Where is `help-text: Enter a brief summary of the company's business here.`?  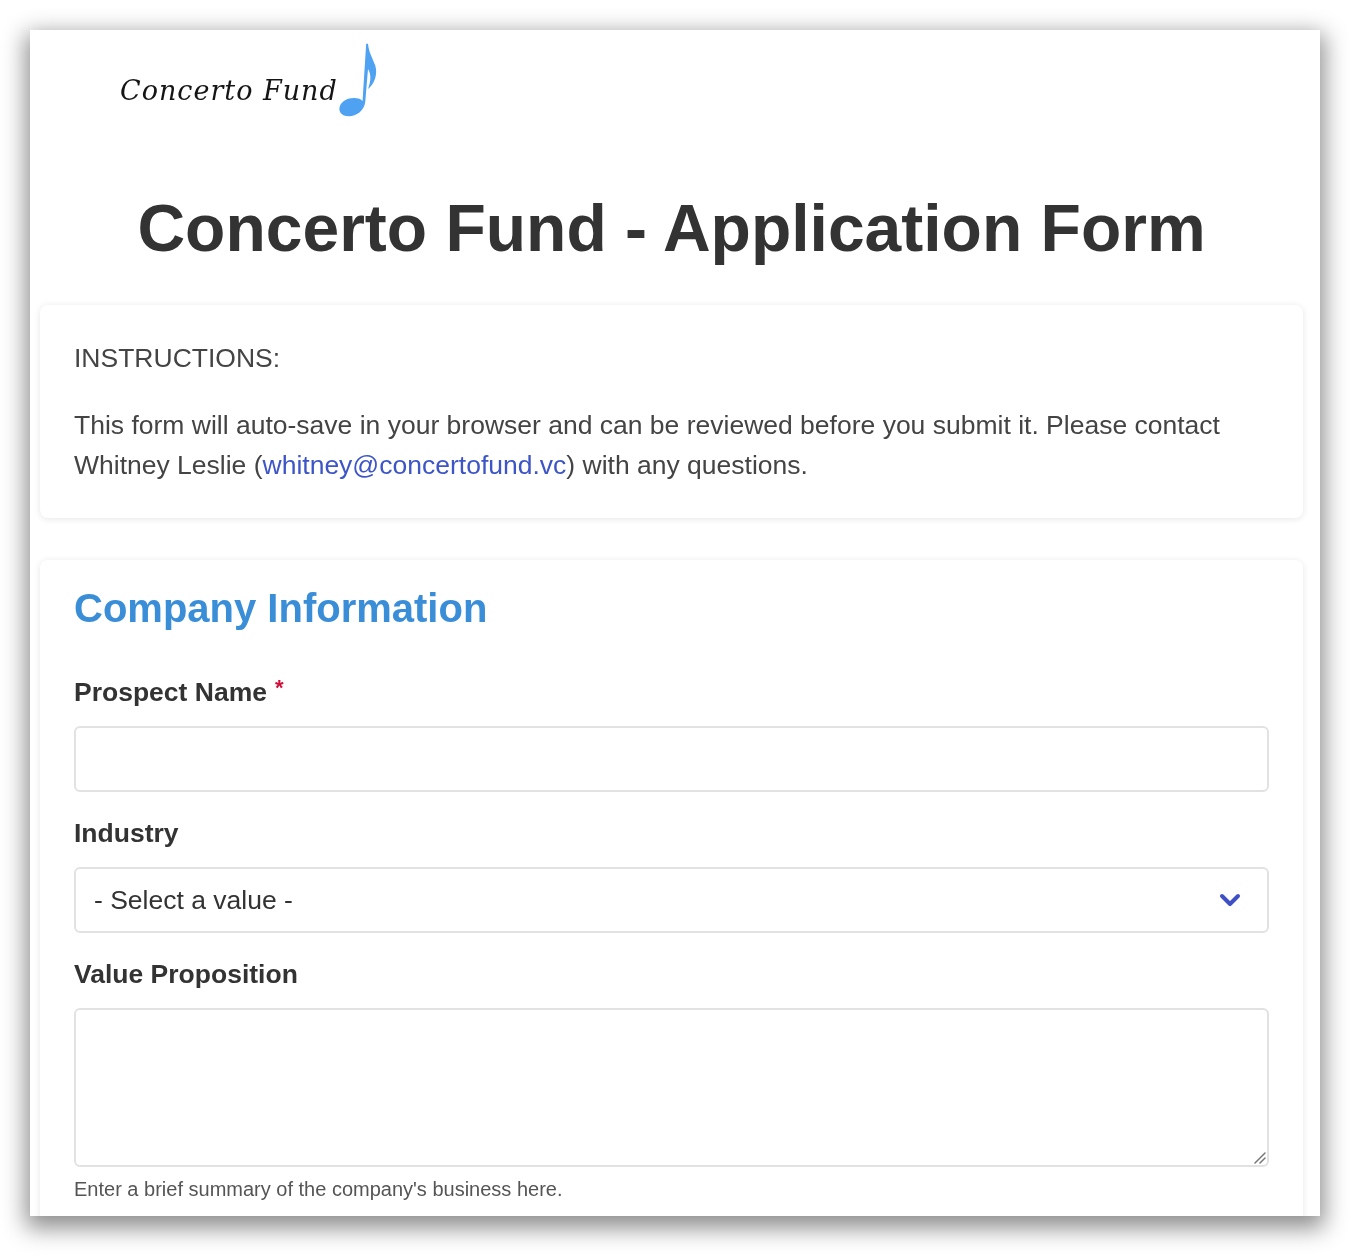
help-text: Enter a brief summary of the company's business here. is located at coordinates (319, 1189).